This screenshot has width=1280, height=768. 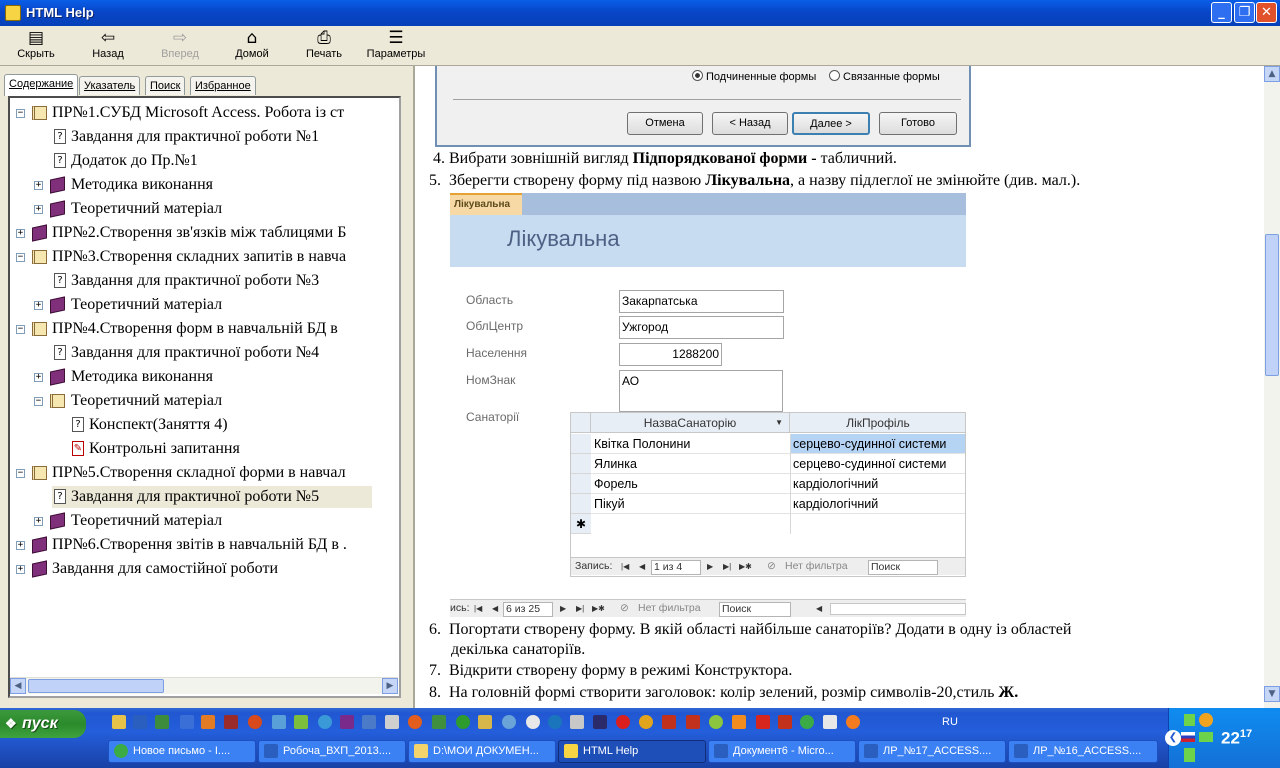 What do you see at coordinates (640, 13) in the screenshot?
I see `title-bar: HTML Help _ ❐ ✕` at bounding box center [640, 13].